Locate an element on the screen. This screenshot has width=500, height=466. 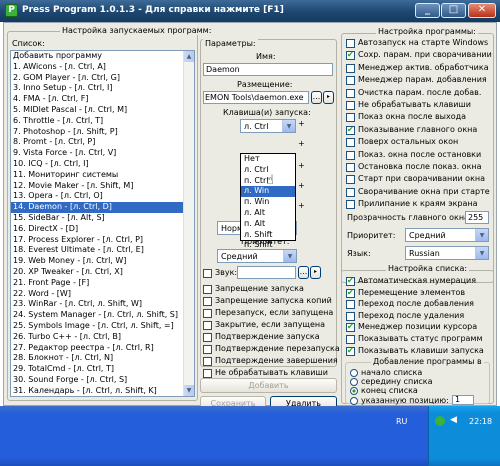
speaker-icon: ◀ is located at coordinates (453, 420).